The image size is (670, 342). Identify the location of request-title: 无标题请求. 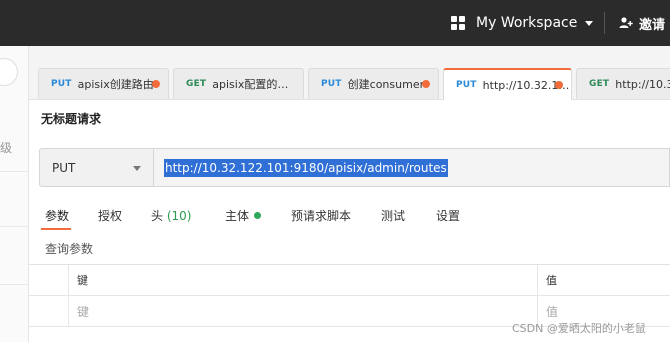
(71, 118).